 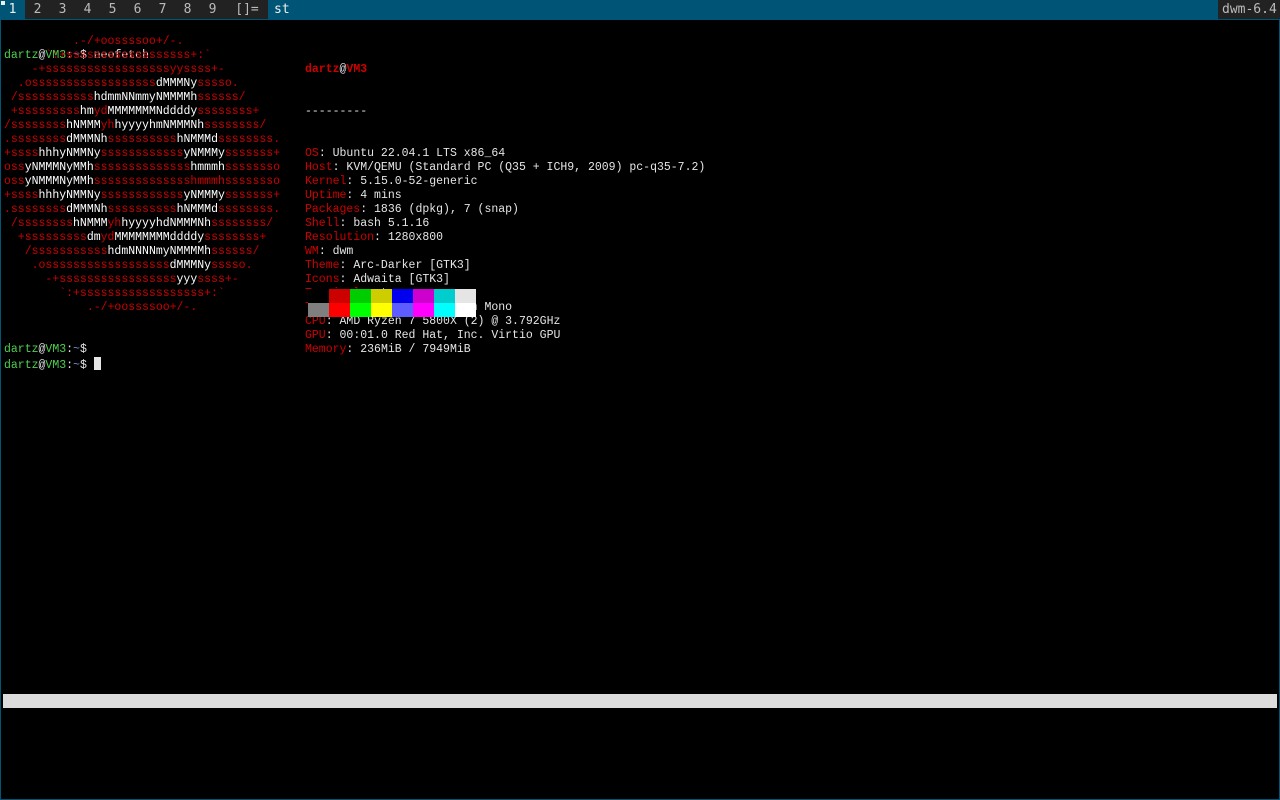 What do you see at coordinates (101, 307) in the screenshot?
I see `logo-segment: .-/+oossssoo+/-.` at bounding box center [101, 307].